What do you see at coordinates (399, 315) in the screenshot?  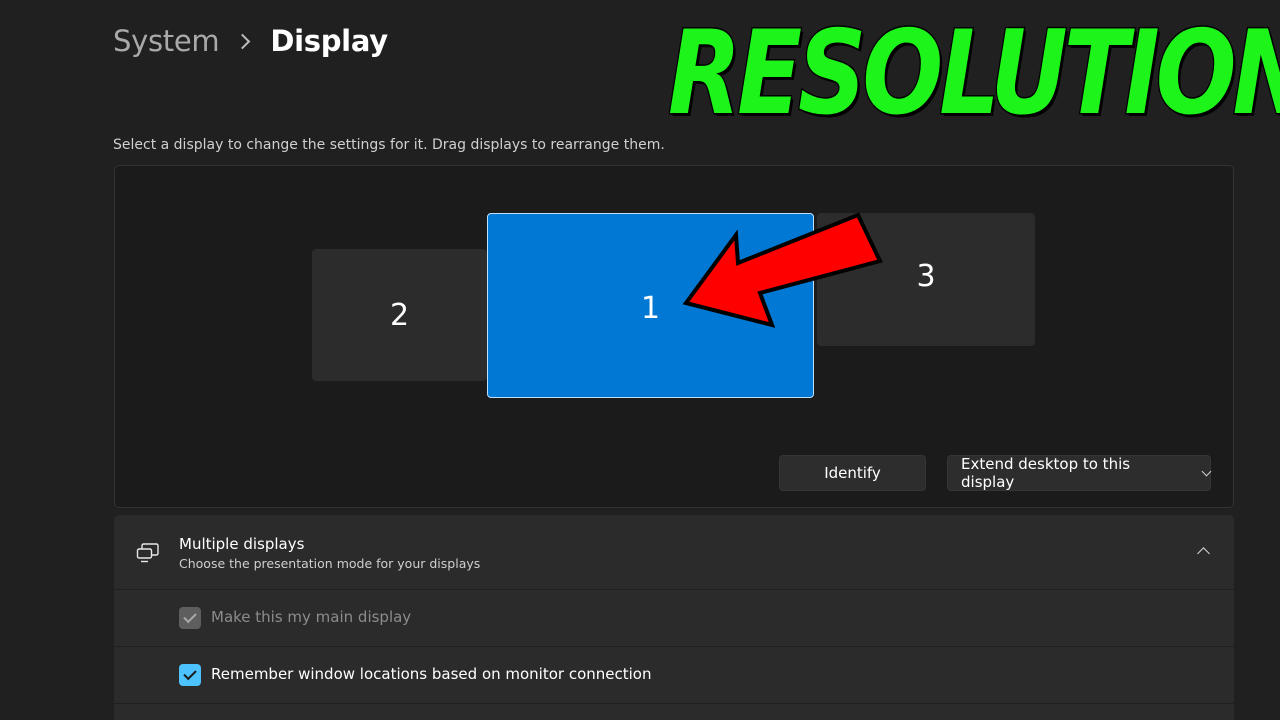 I see `monitor-2: 2` at bounding box center [399, 315].